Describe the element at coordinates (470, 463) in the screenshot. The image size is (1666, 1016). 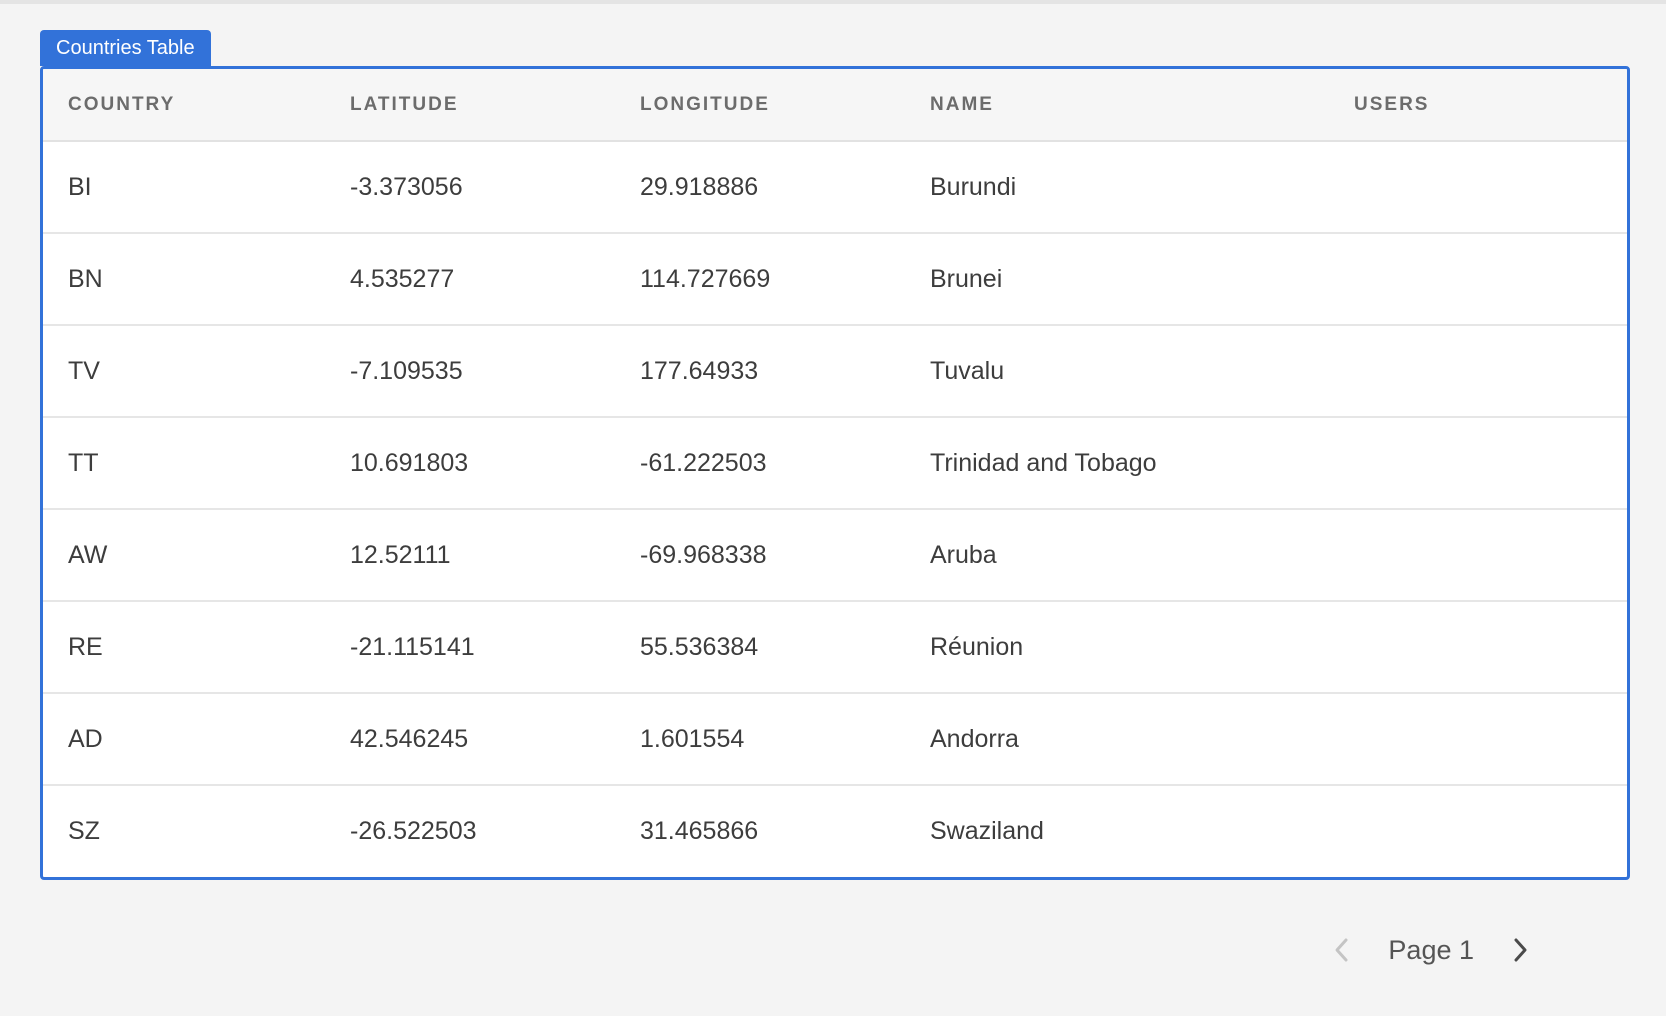
I see `cell-latitude: 10.691803` at that location.